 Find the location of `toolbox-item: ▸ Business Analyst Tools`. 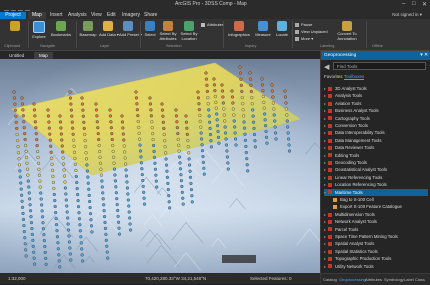

toolbox-item: ▸ Business Analyst Tools is located at coordinates (376, 110).